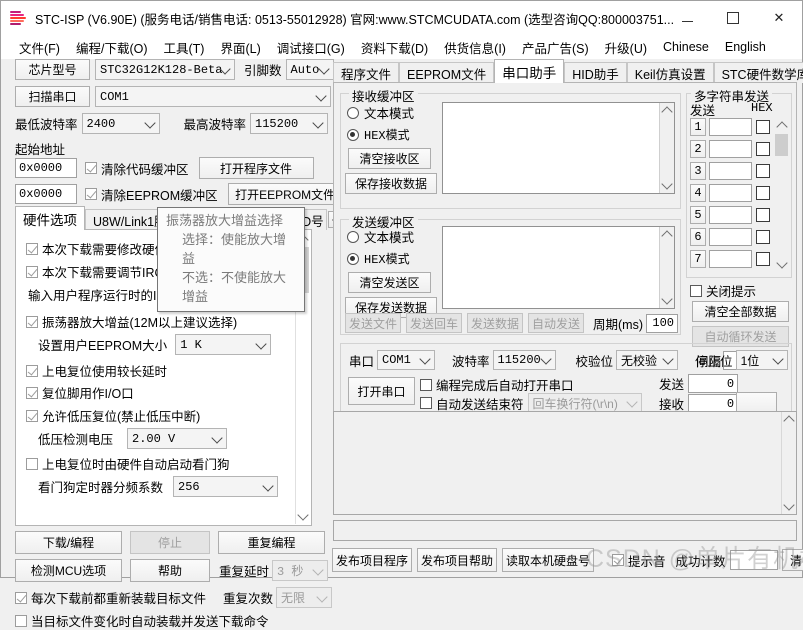 This screenshot has height=630, width=803. I want to click on receive-hex-mode-radio: HEX模式, so click(378, 134).